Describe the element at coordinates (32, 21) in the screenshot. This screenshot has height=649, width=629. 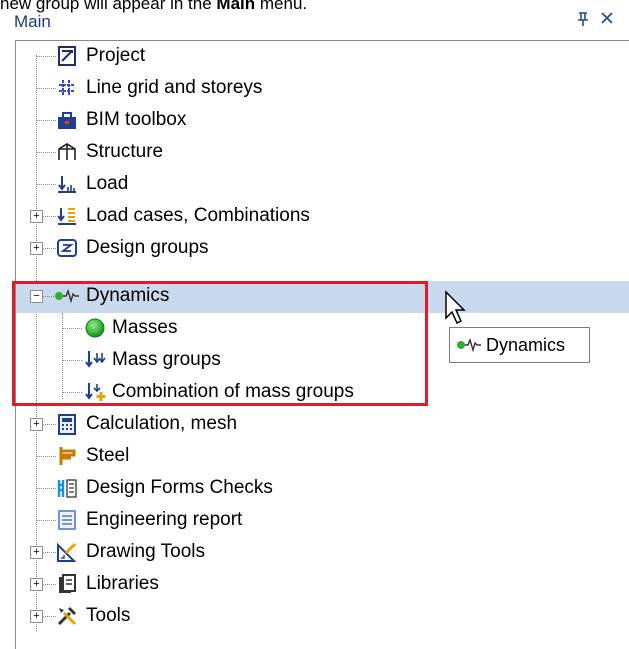
I see `panel-title: Main` at that location.